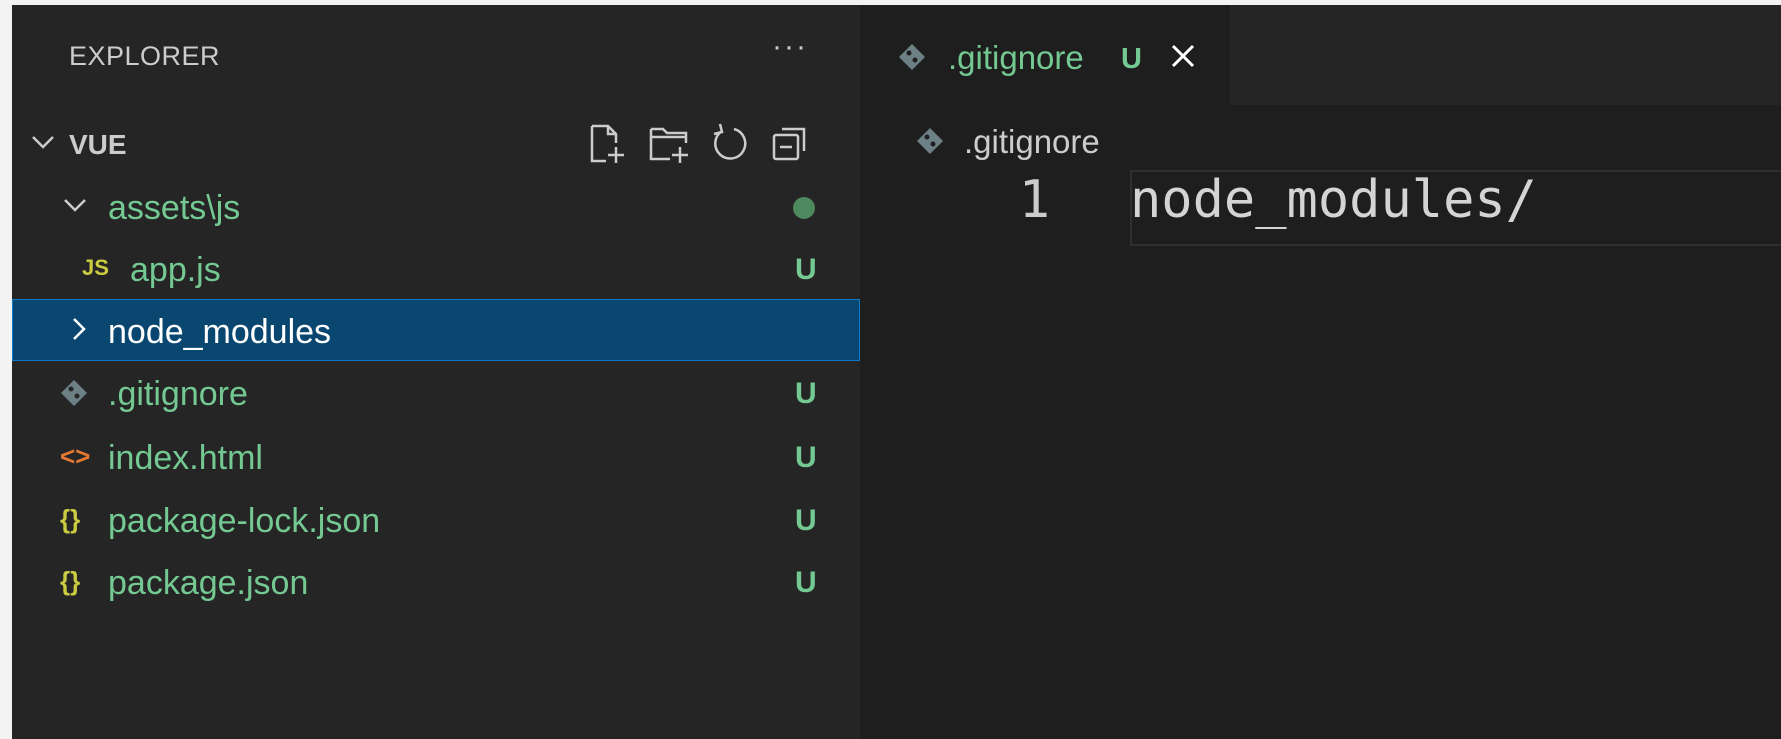  Describe the element at coordinates (175, 270) in the screenshot. I see `tree-item-label: app.js` at that location.